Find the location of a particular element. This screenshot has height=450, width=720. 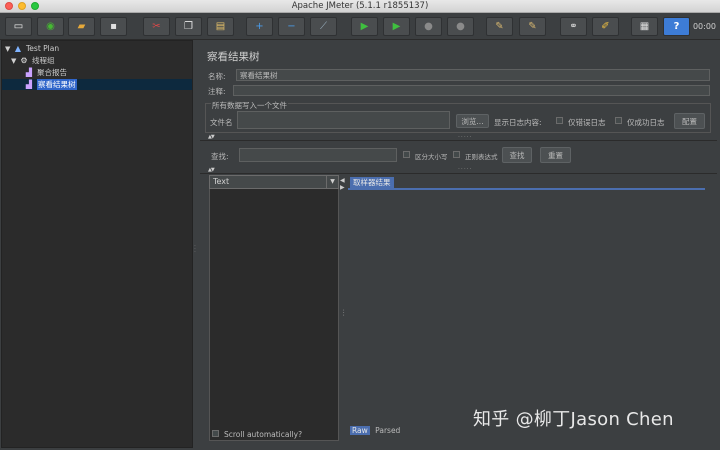

help-icon: ? is located at coordinates (676, 26).